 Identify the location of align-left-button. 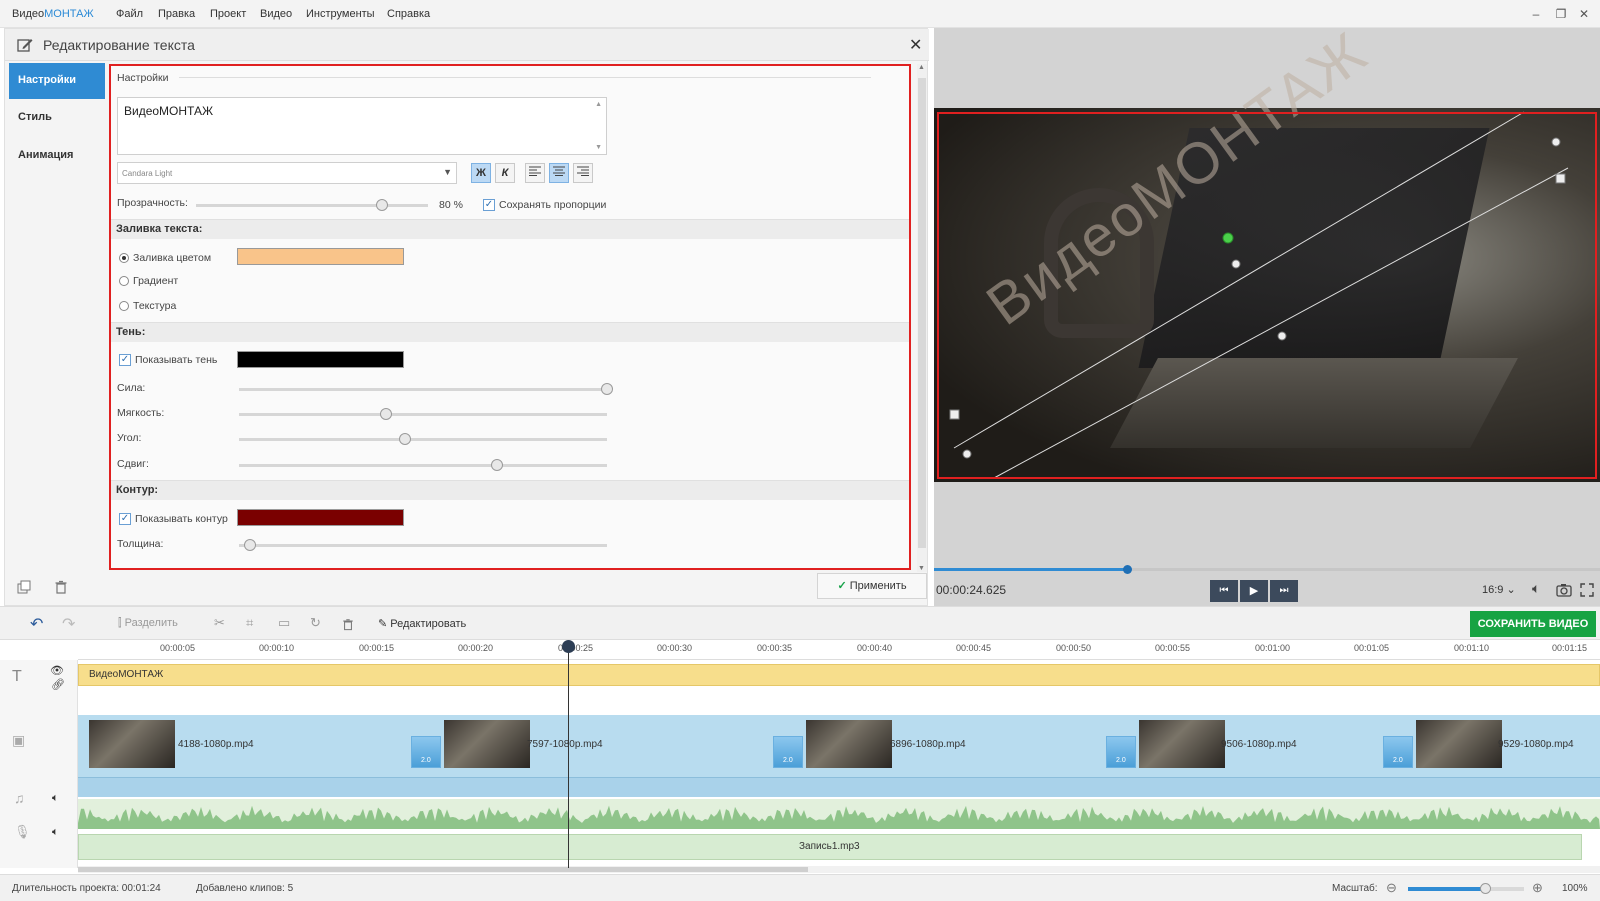
(535, 173).